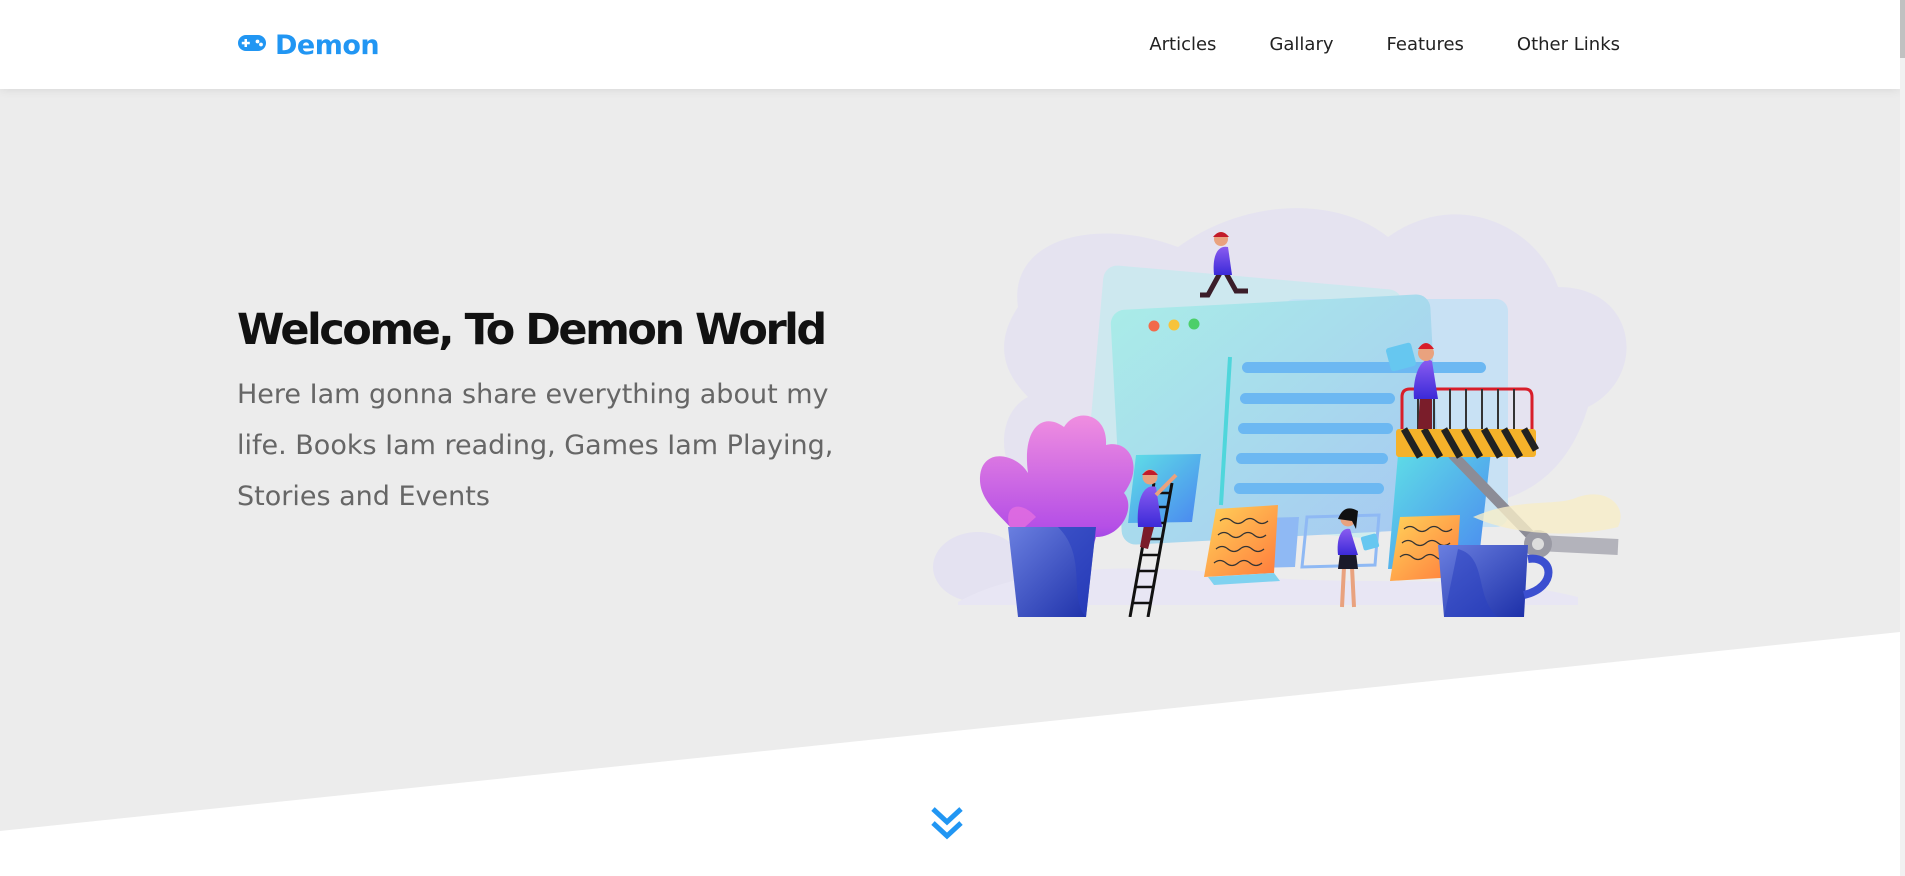  What do you see at coordinates (1568, 44) in the screenshot?
I see `nav-other-links: Other Links` at bounding box center [1568, 44].